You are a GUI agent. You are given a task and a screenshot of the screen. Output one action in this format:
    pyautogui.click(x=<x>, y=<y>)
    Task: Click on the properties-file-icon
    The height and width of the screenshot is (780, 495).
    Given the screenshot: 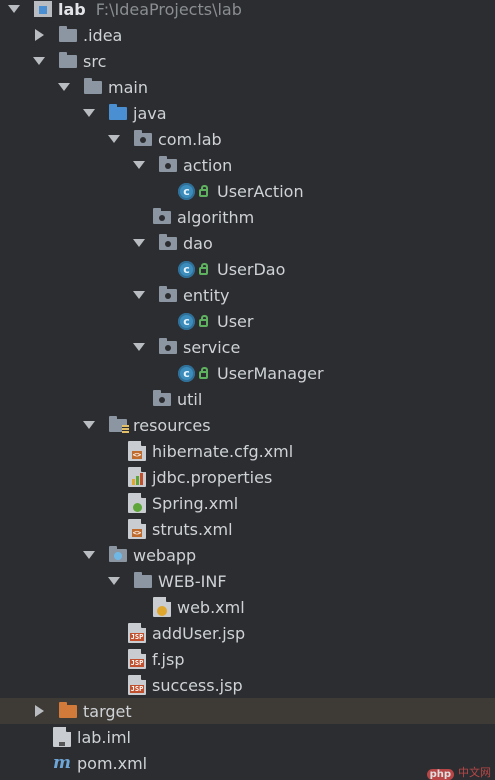 What is the action you would take?
    pyautogui.click(x=137, y=477)
    